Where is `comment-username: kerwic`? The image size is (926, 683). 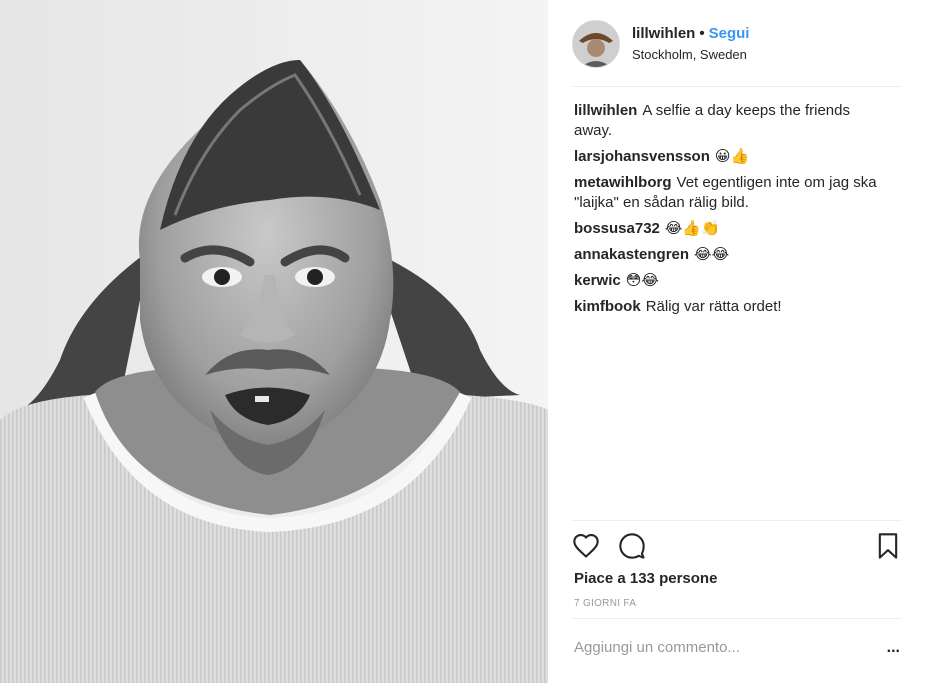 comment-username: kerwic is located at coordinates (597, 280).